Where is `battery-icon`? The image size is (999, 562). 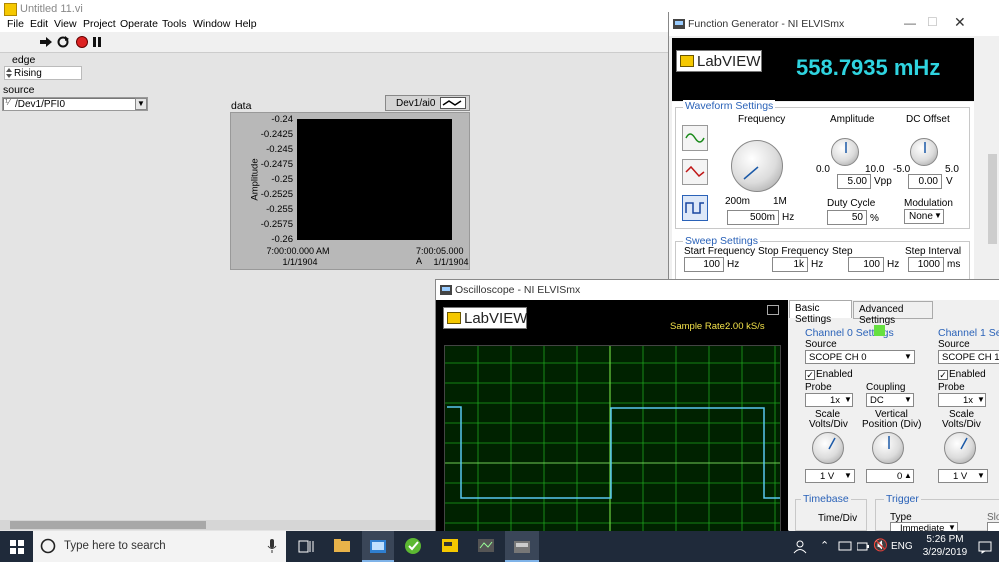 battery-icon is located at coordinates (863, 546).